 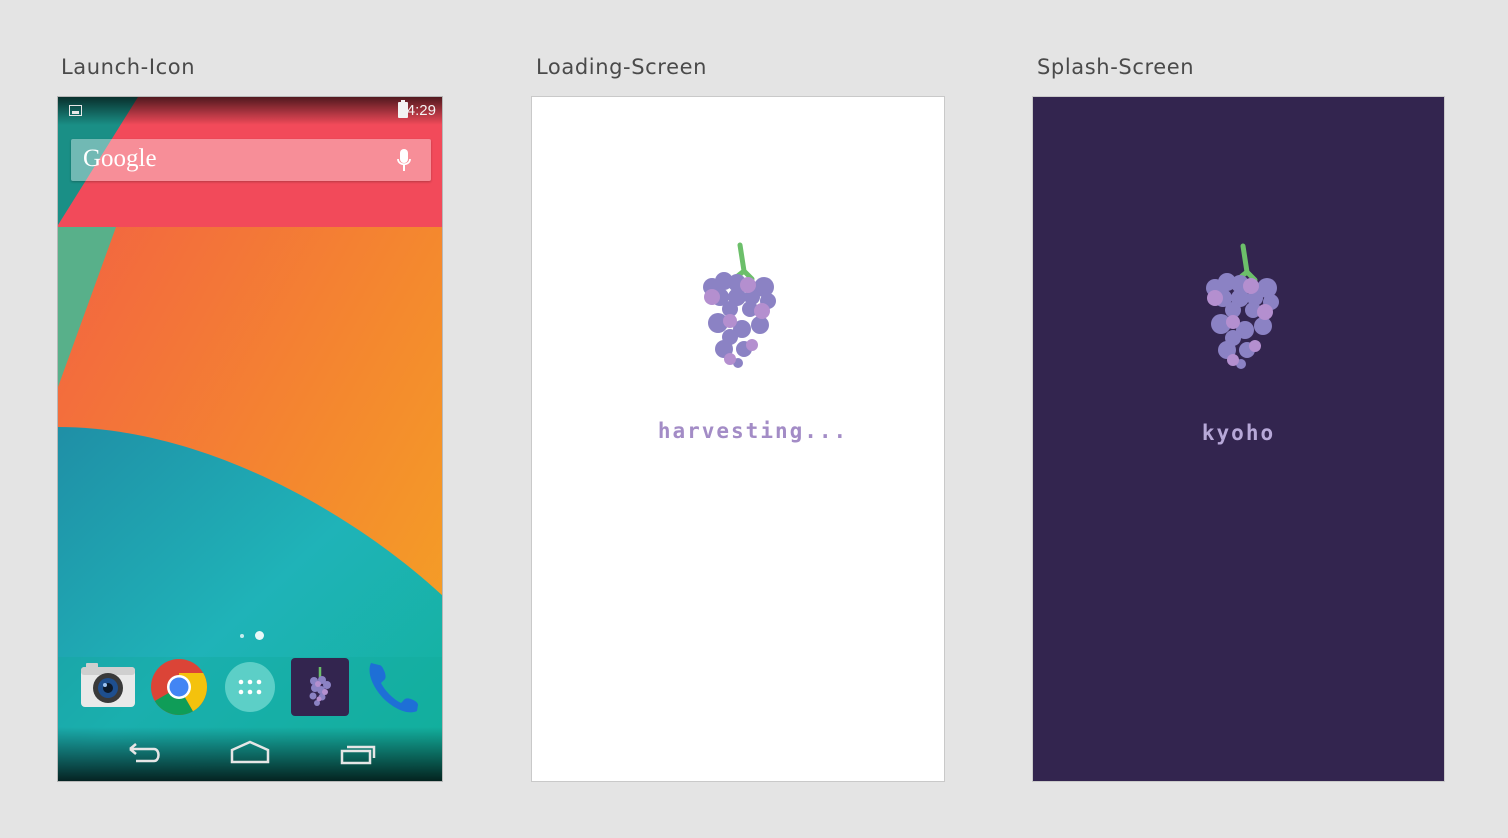 I want to click on page-indicator, so click(x=250, y=636).